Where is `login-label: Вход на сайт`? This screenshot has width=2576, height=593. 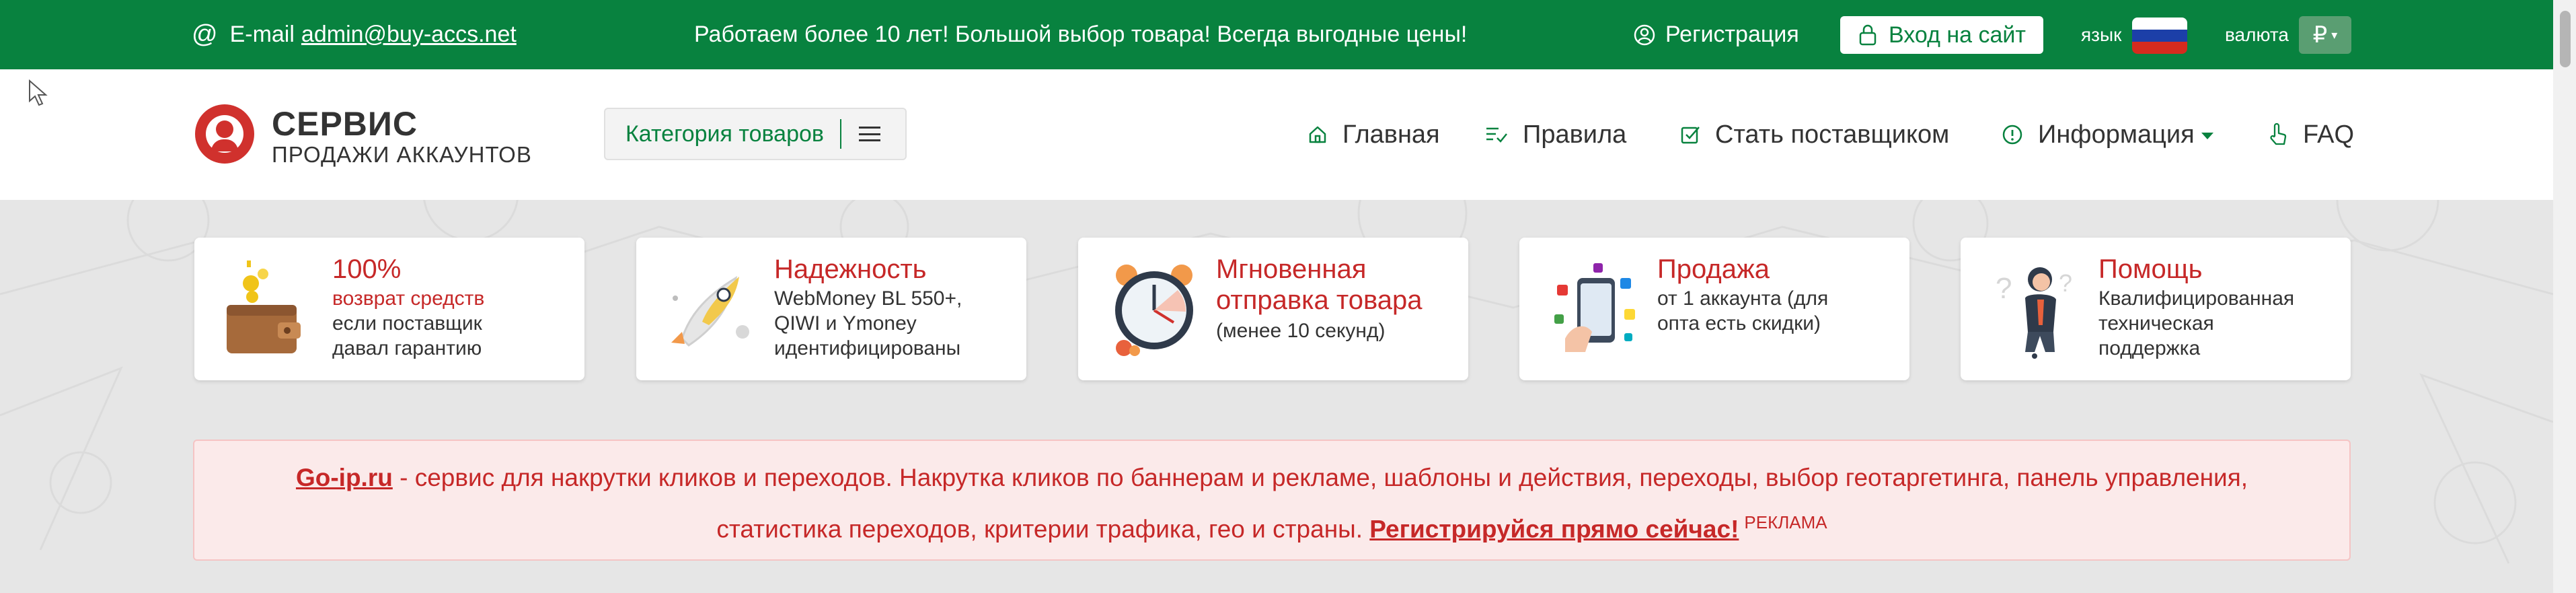
login-label: Вход на сайт is located at coordinates (1957, 35).